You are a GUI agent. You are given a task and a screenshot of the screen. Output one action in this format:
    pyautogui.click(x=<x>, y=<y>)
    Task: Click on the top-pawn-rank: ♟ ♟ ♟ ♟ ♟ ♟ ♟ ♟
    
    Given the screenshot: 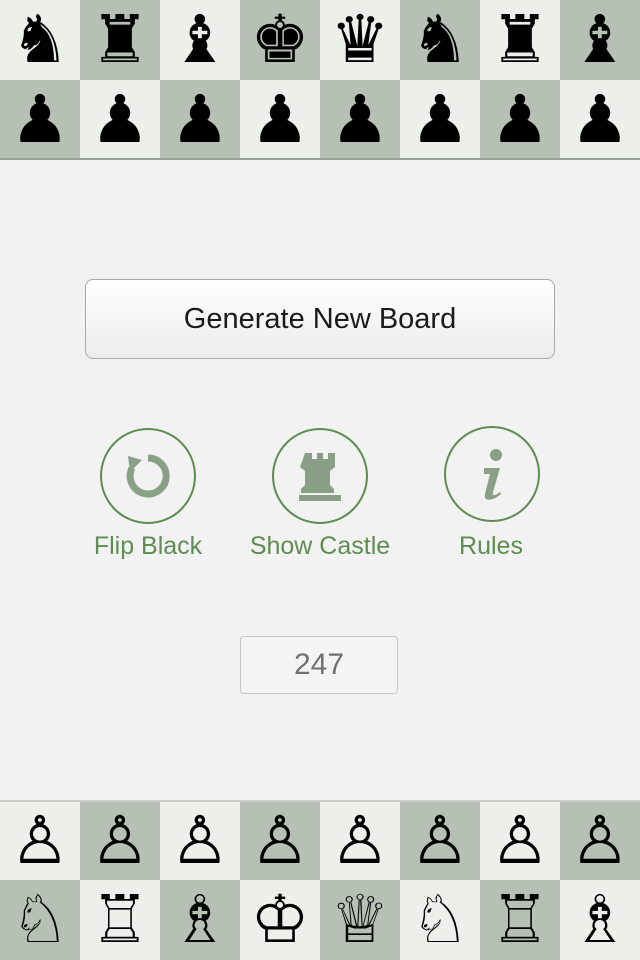 What is the action you would take?
    pyautogui.click(x=320, y=120)
    